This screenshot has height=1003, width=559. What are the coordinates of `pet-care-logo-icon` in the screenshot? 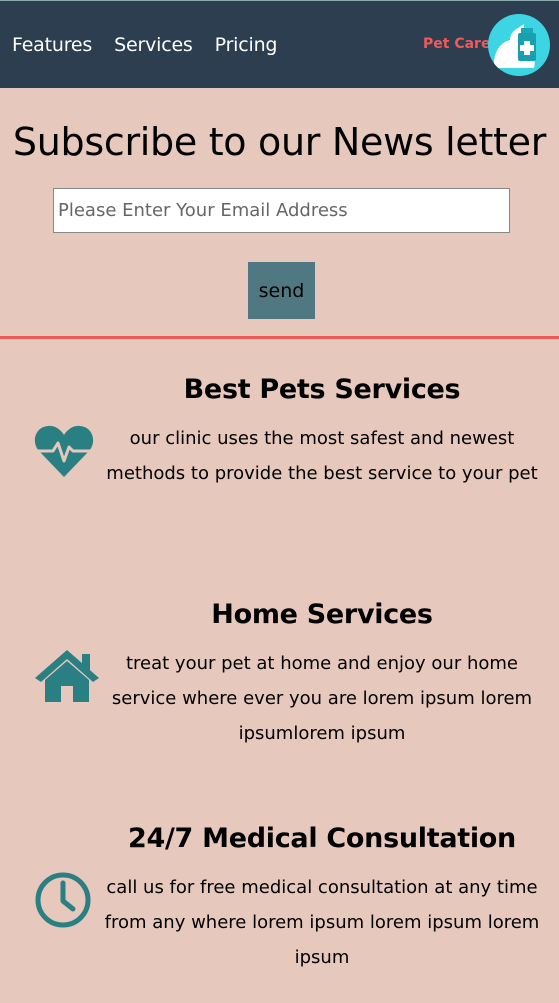 It's located at (519, 45).